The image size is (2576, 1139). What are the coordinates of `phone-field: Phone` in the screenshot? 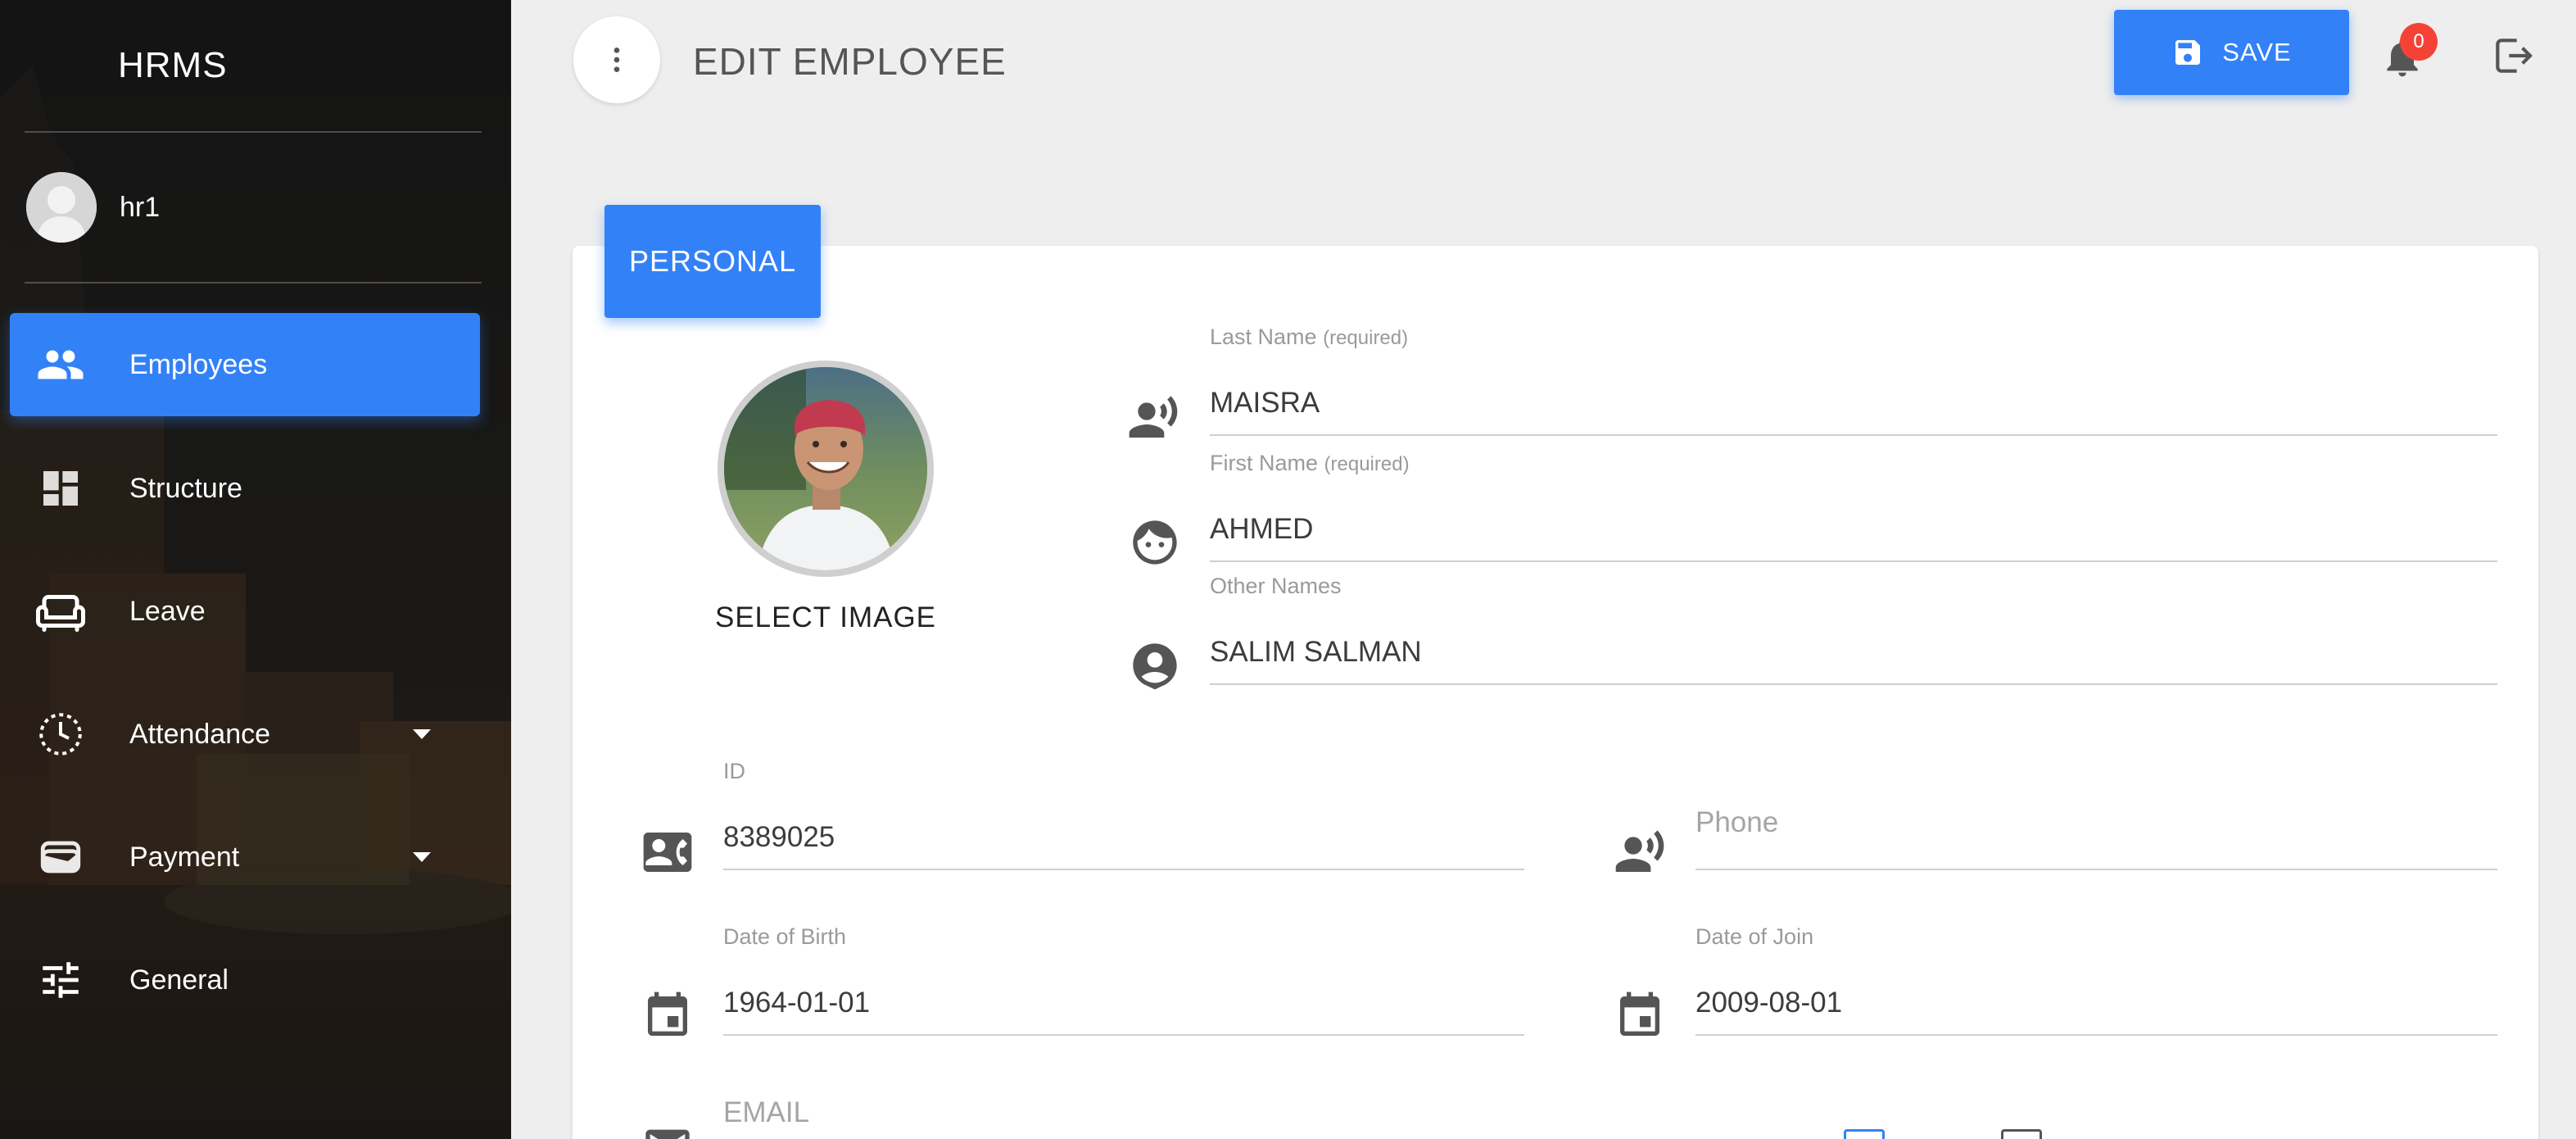 It's located at (2096, 815).